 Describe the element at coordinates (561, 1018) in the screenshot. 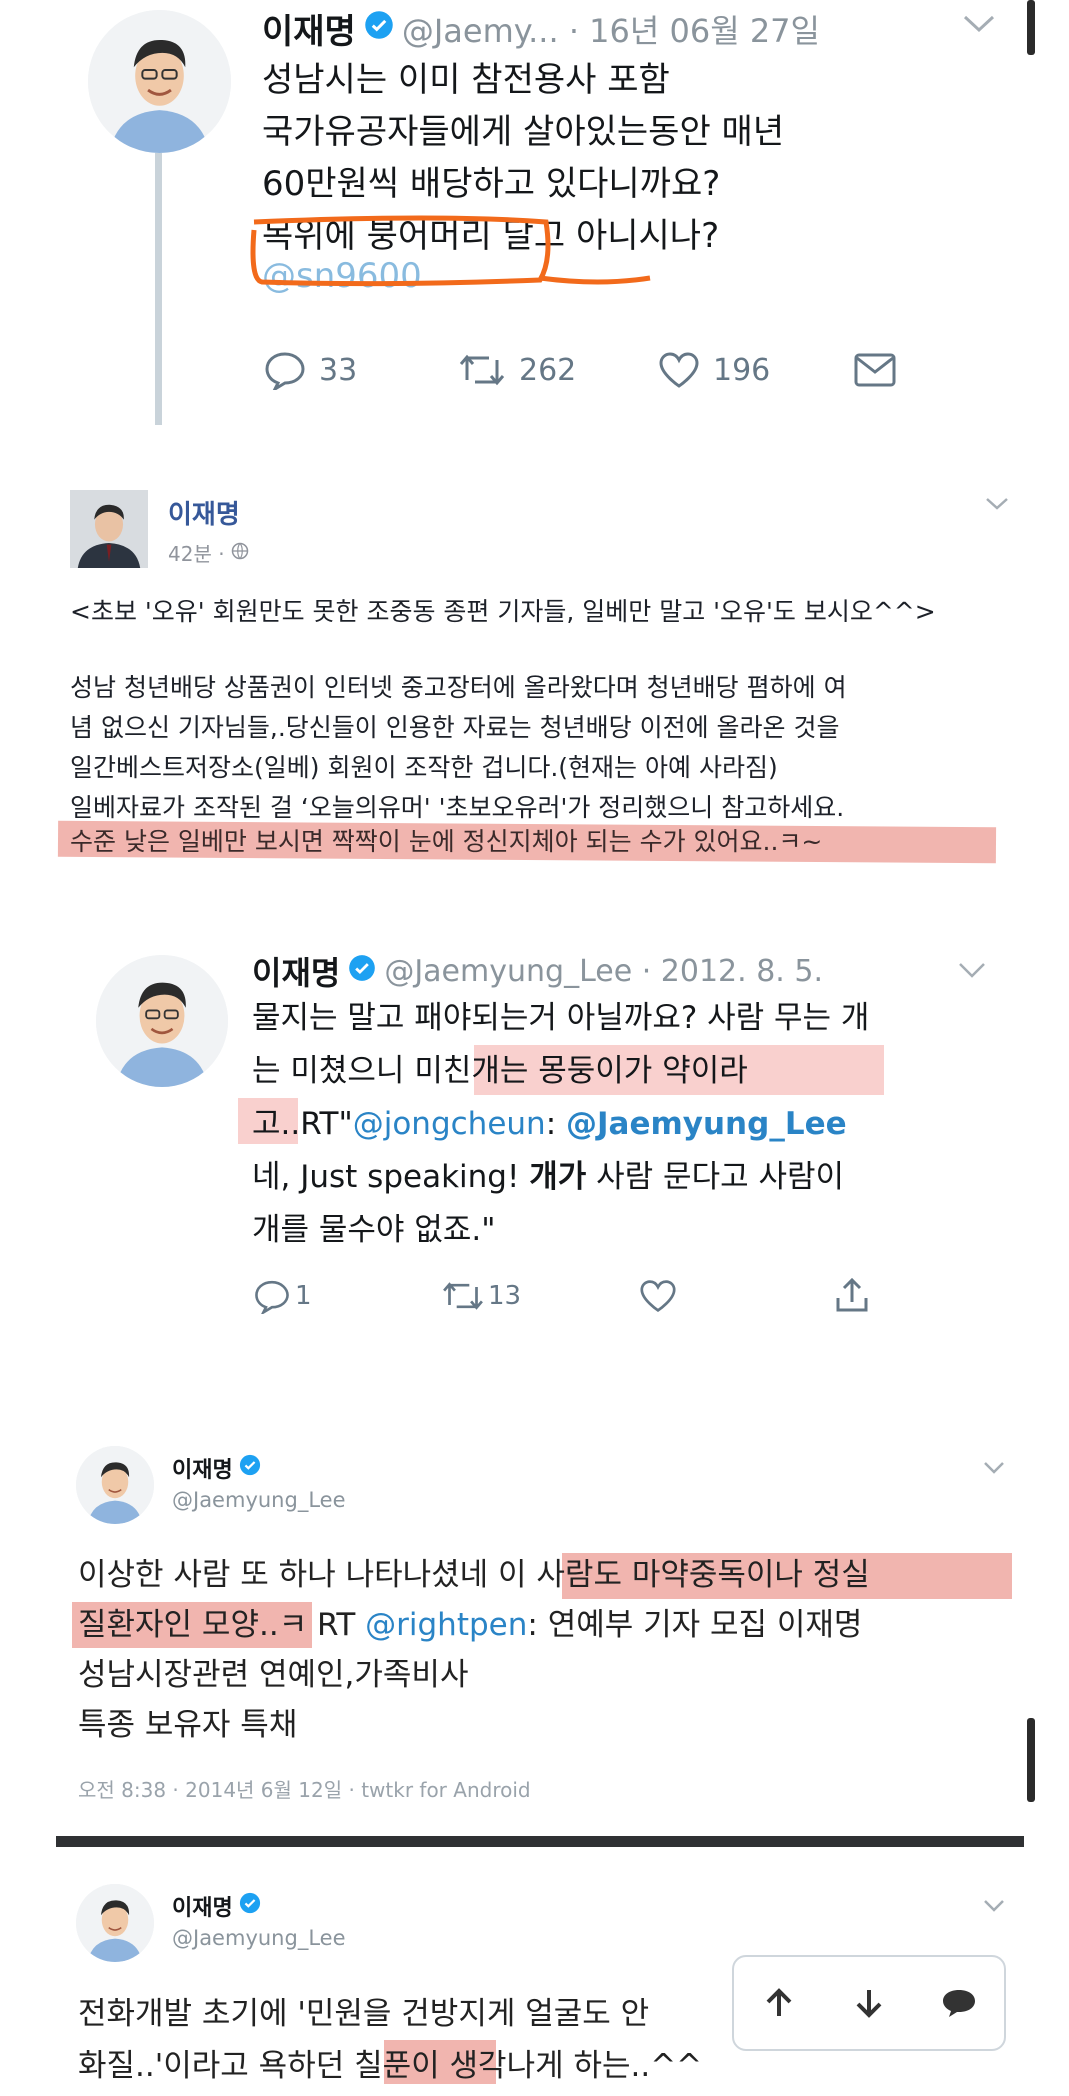

I see `tweet-text-line: 물지는 말고 패야되는거 아닐까요? 사람 무는 개` at that location.